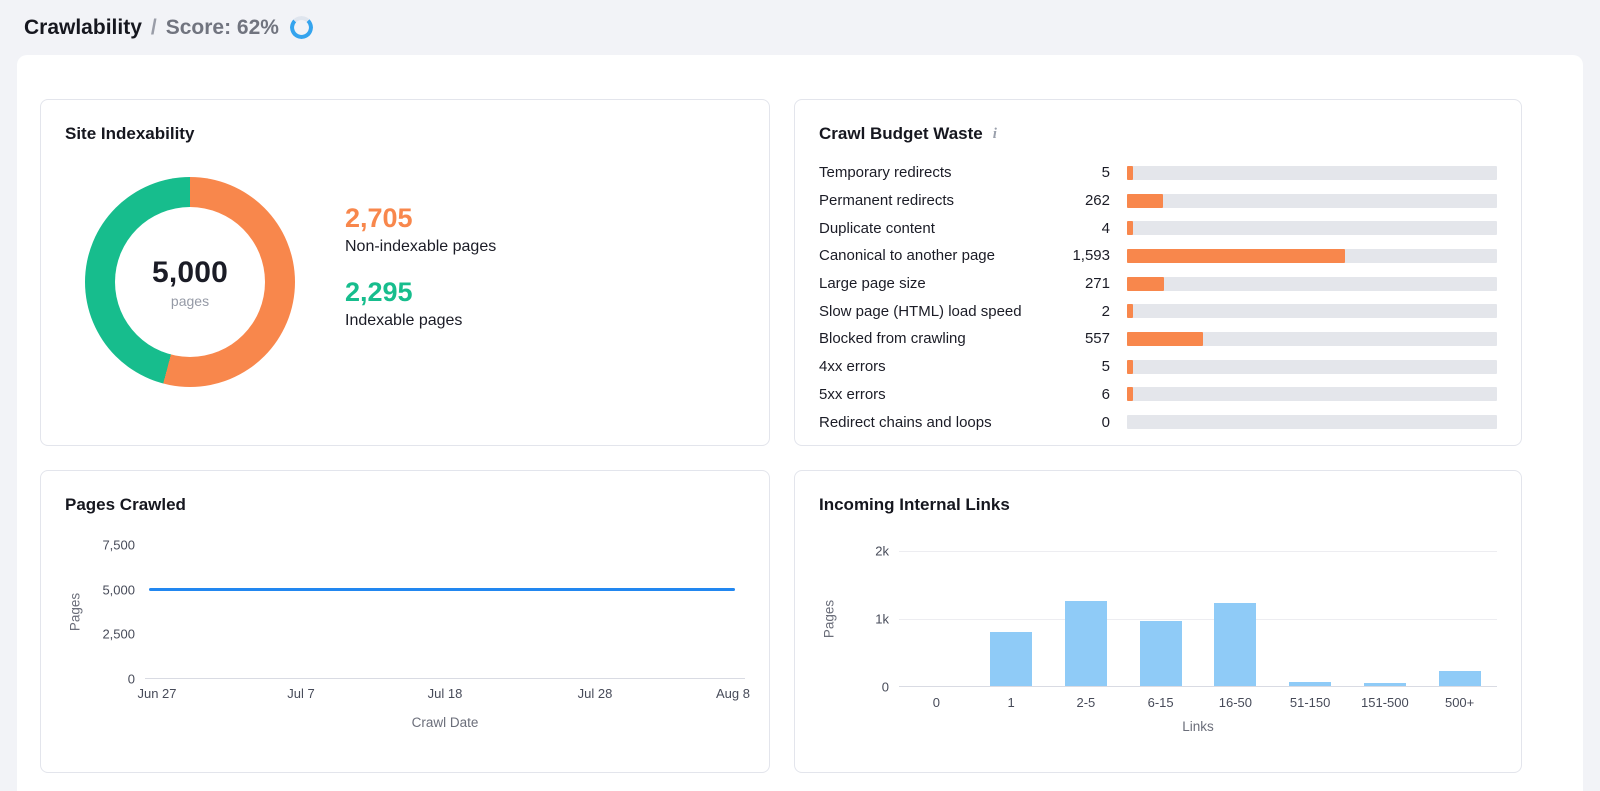 Image resolution: width=1600 pixels, height=791 pixels. Describe the element at coordinates (892, 339) in the screenshot. I see `issue-label: Blocked from crawling` at that location.